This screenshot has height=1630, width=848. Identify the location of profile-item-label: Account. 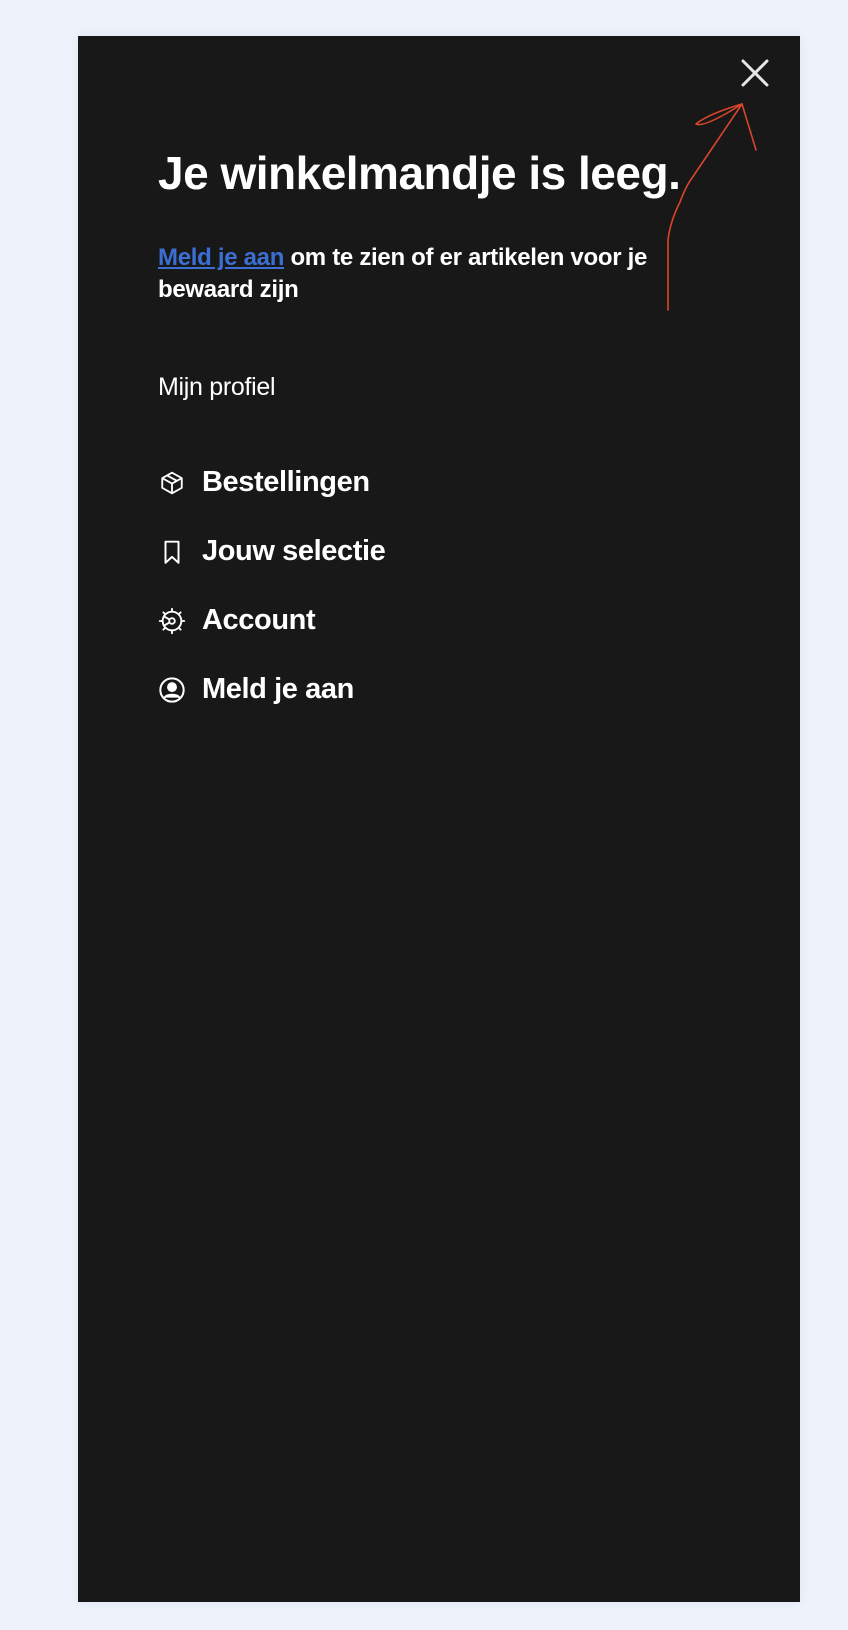
(259, 620).